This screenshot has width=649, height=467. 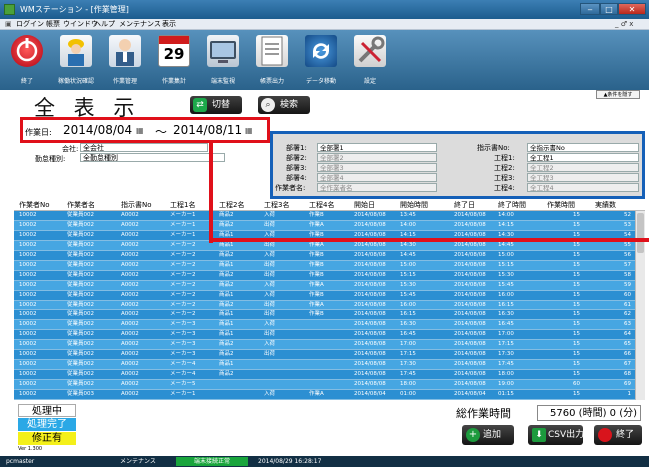 What do you see at coordinates (207, 130) in the screenshot?
I see `date-to-input: 2014/08/11` at bounding box center [207, 130].